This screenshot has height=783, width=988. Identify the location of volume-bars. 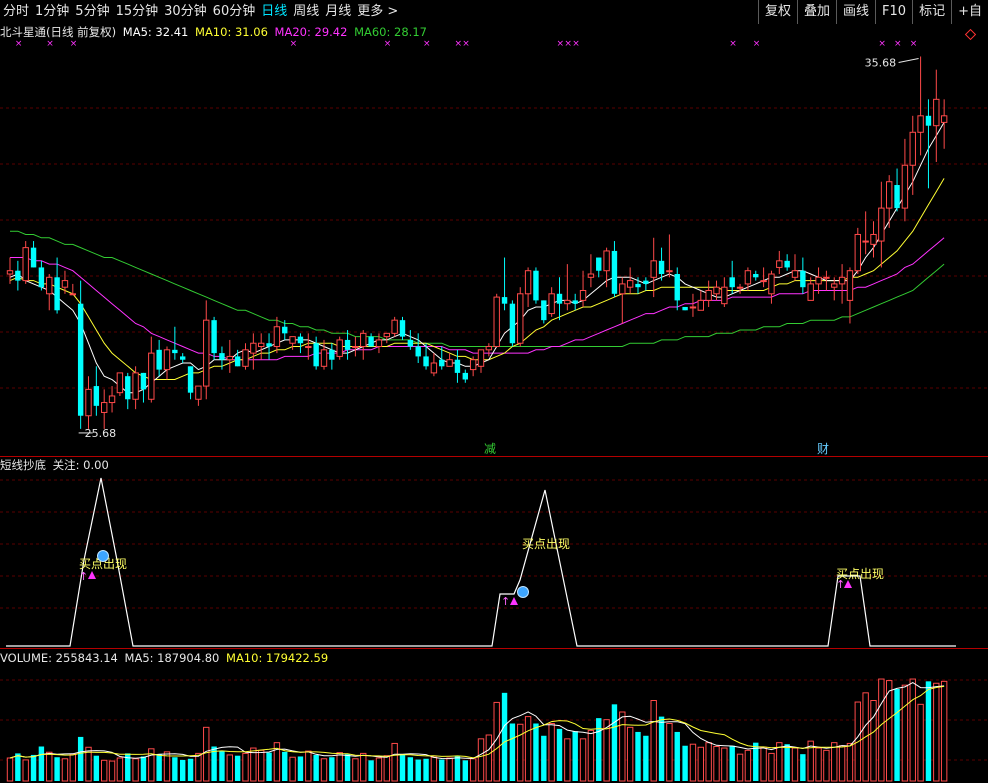
(477, 730).